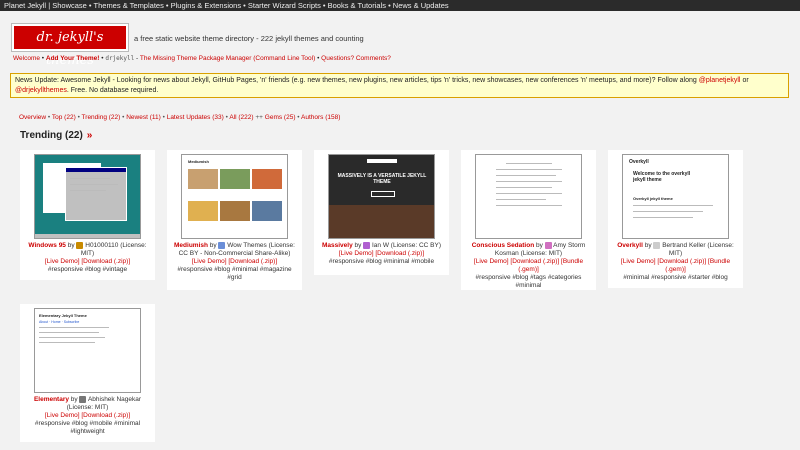 This screenshot has width=800, height=450. Describe the element at coordinates (662, 177) in the screenshot. I see `thumb-heading: Welcome to the overkyll jekyll theme` at that location.